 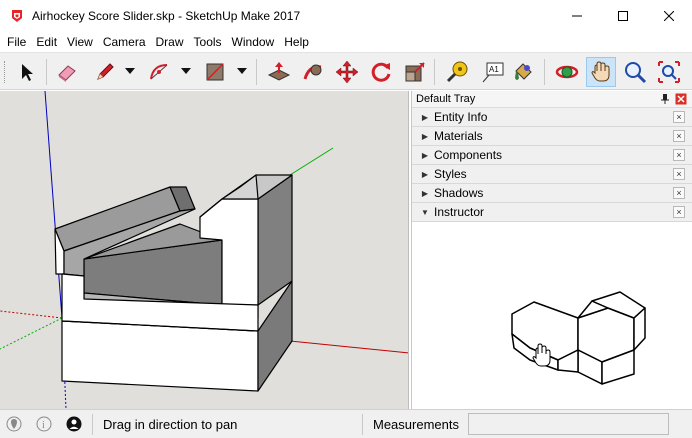 I want to click on rotate-tool-button, so click(x=381, y=72).